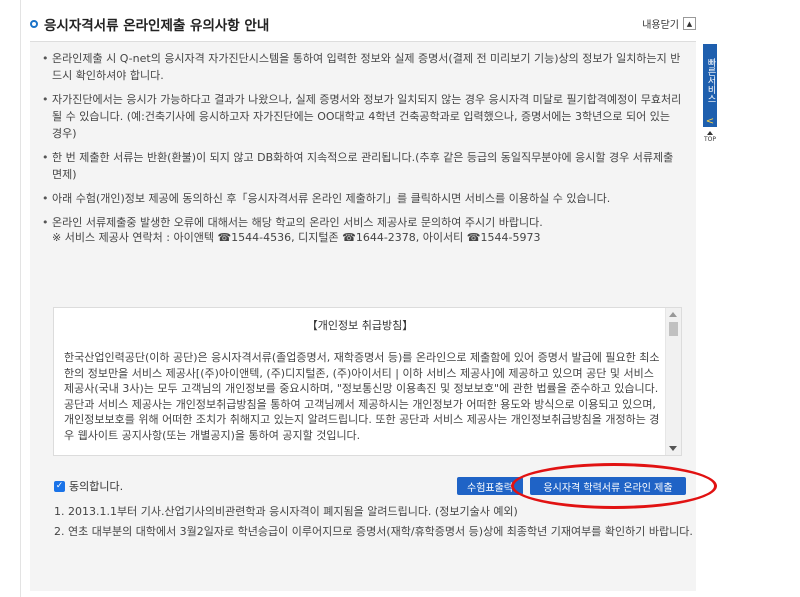  I want to click on scroll-down-icon, so click(673, 448).